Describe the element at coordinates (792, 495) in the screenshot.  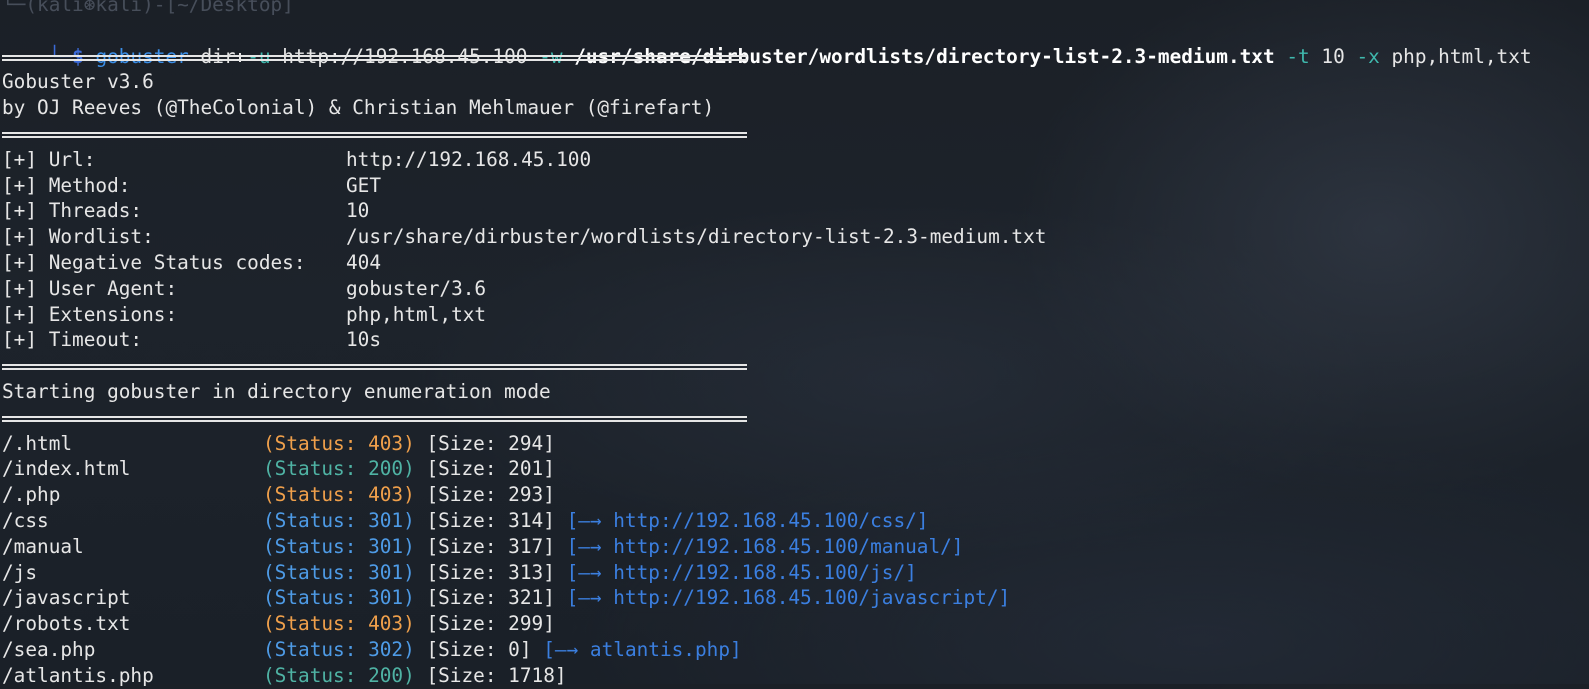
I see `result-row: /.php (Status: 403) [Size: 293]` at that location.